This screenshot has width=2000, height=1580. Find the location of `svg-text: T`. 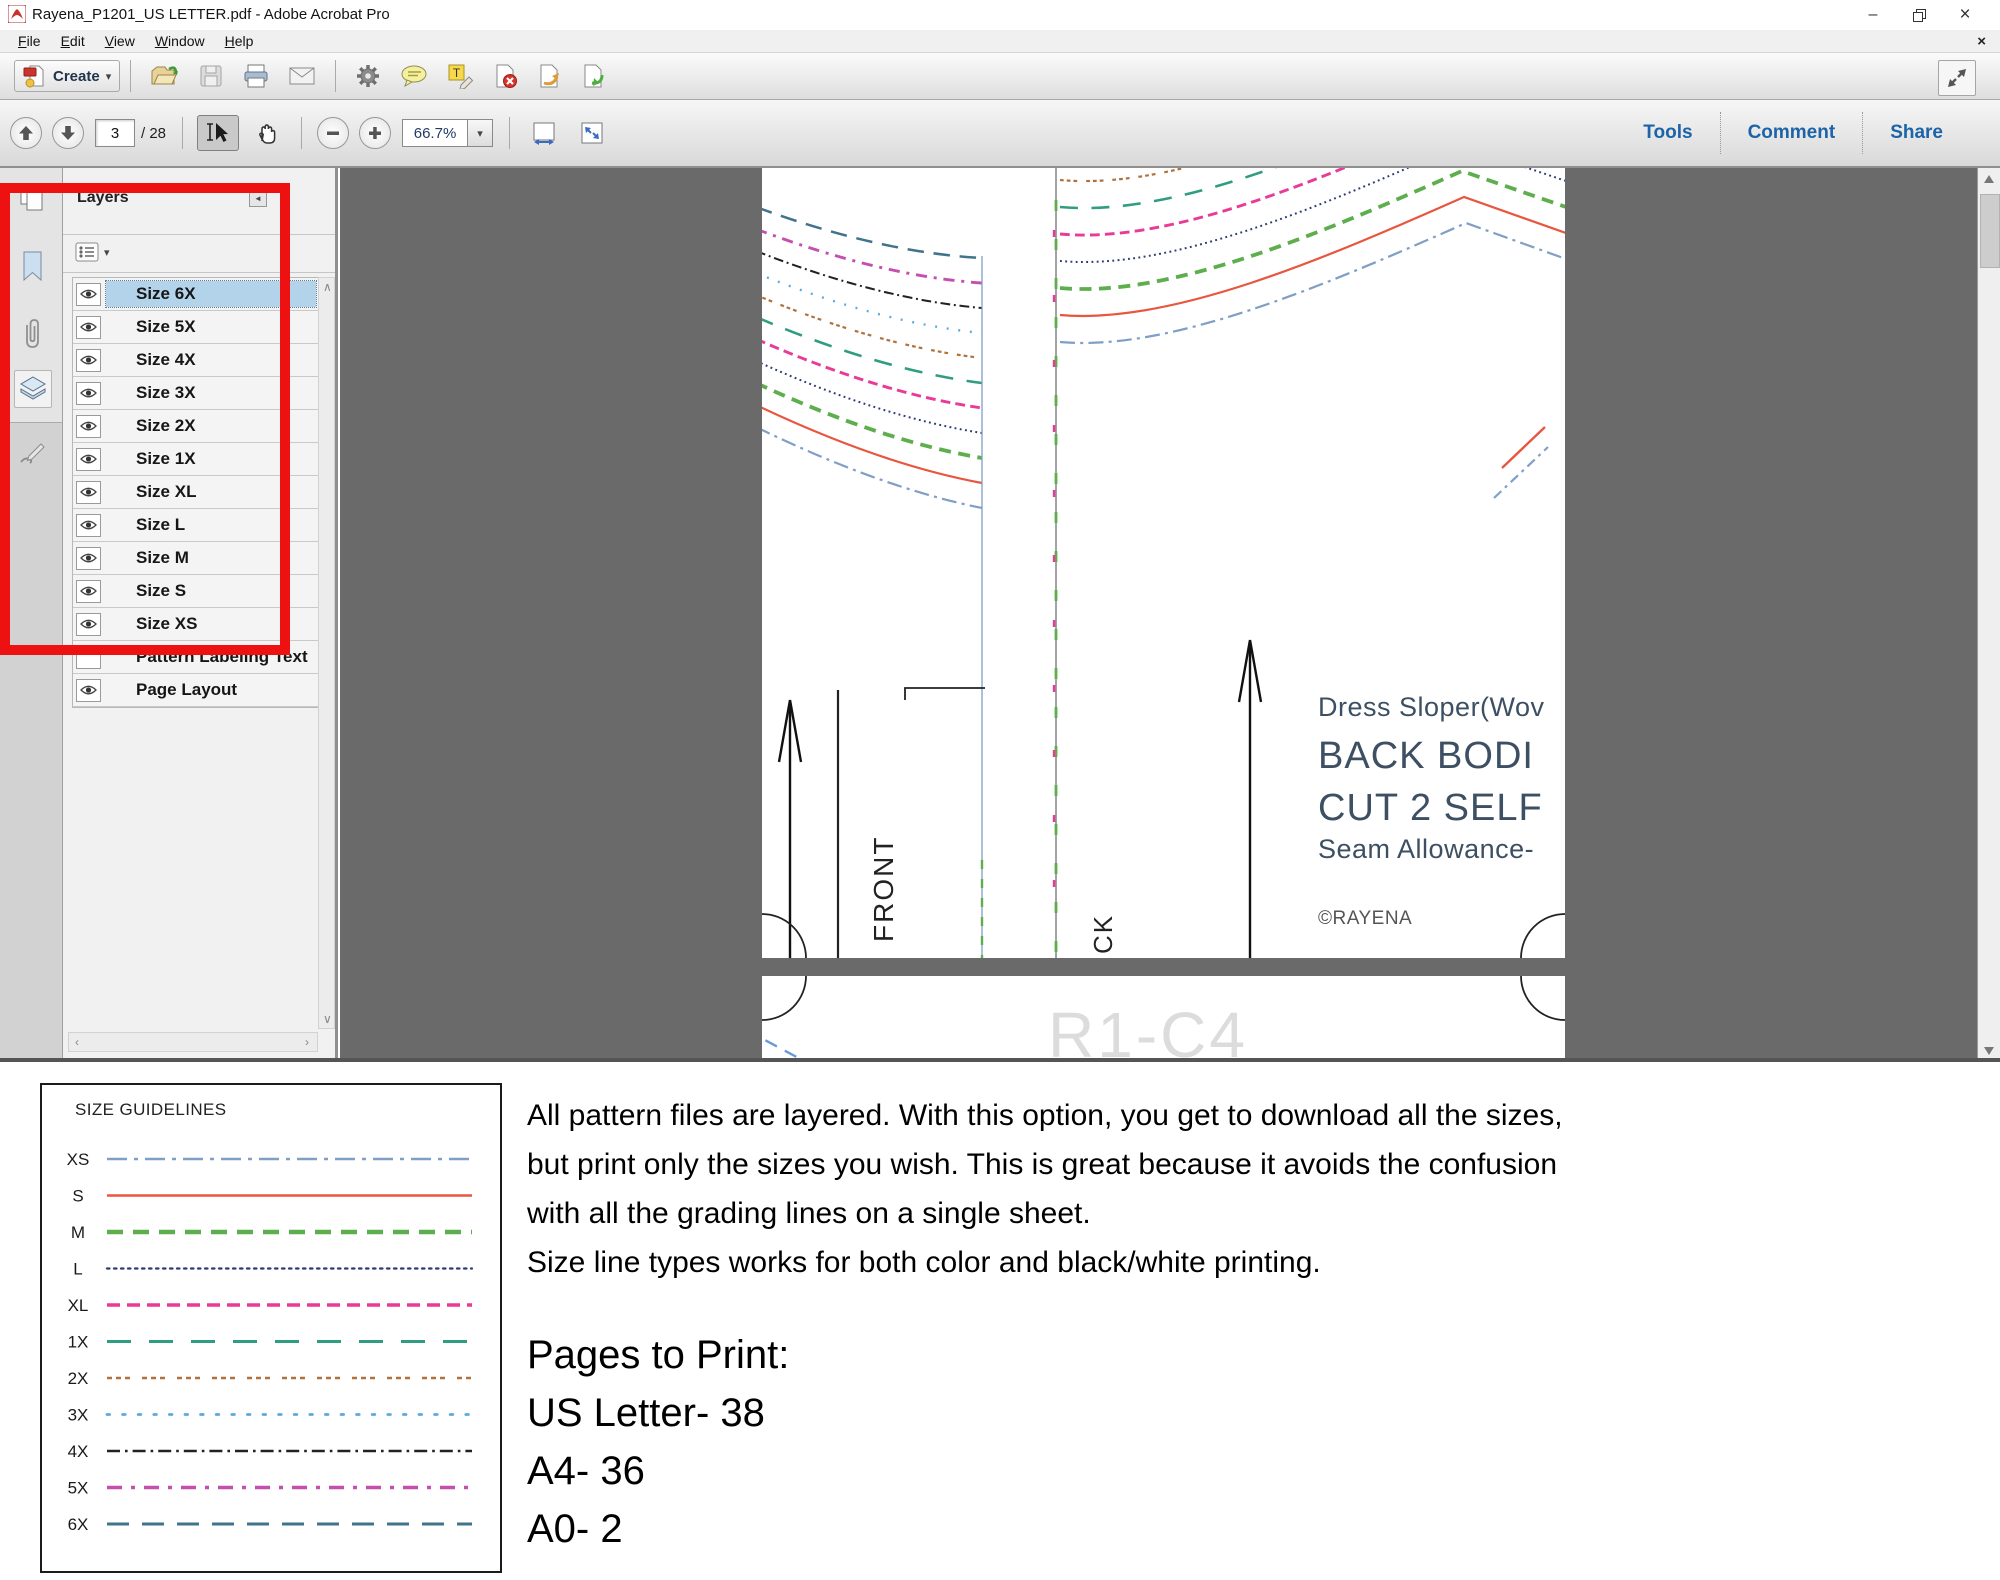

svg-text: T is located at coordinates (457, 73).